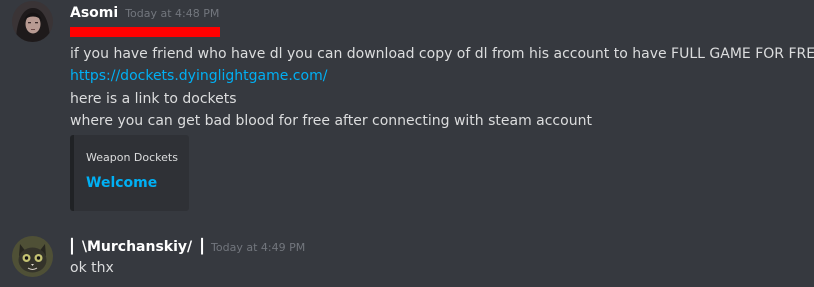  Describe the element at coordinates (145, 32) in the screenshot. I see `redaction-bar` at that location.